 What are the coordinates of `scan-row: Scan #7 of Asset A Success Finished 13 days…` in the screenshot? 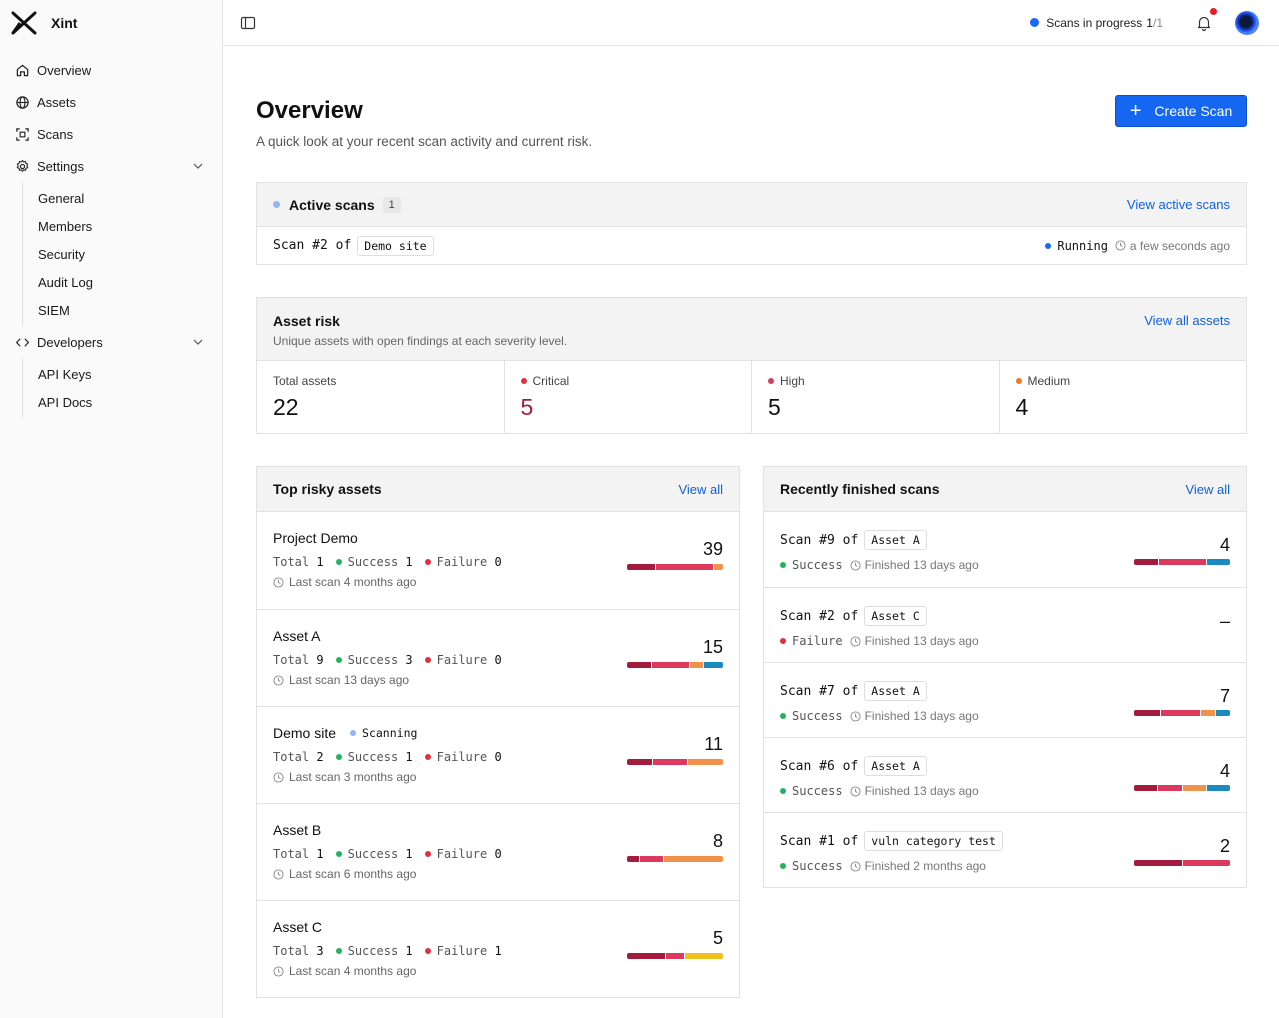 It's located at (1005, 699).